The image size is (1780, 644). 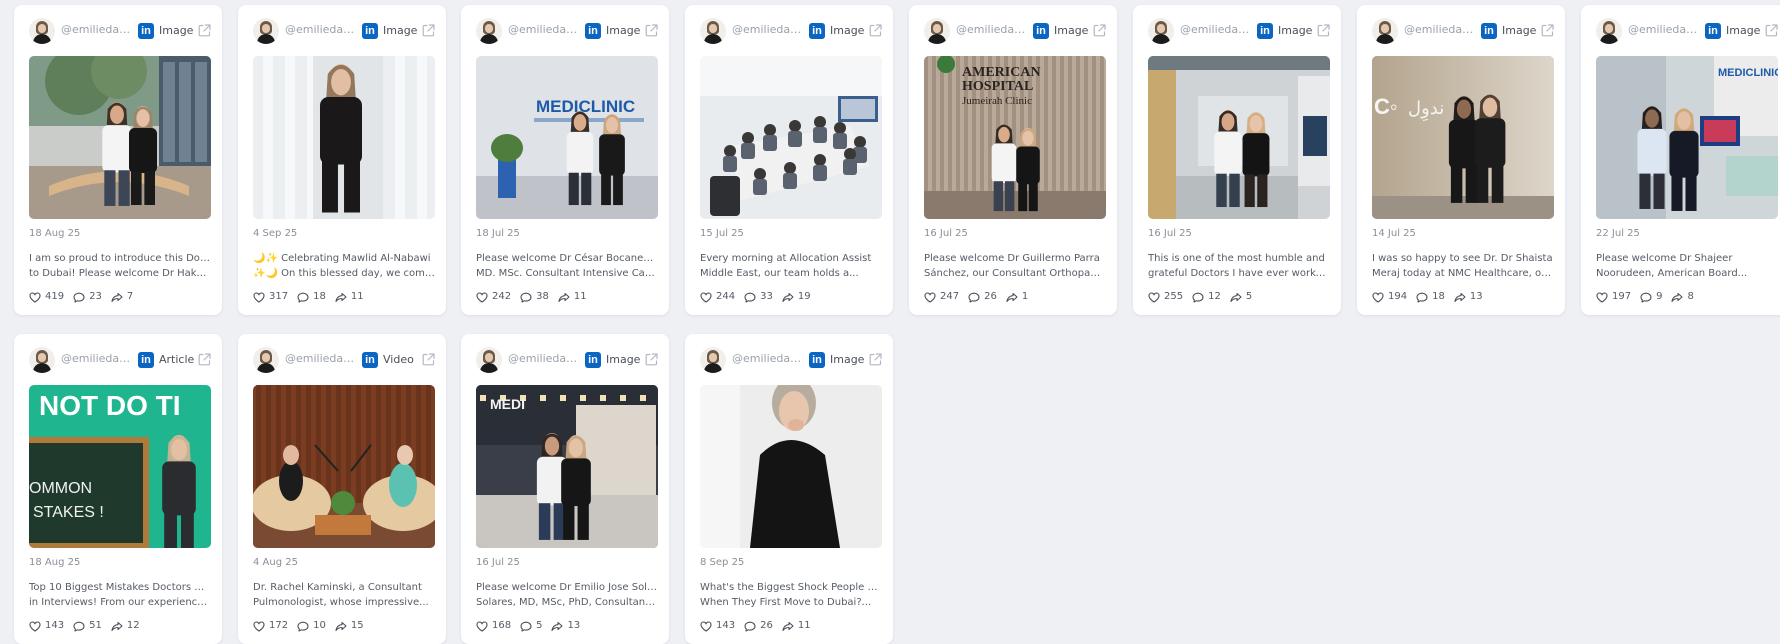 I want to click on post-type-label: Image, so click(x=400, y=30).